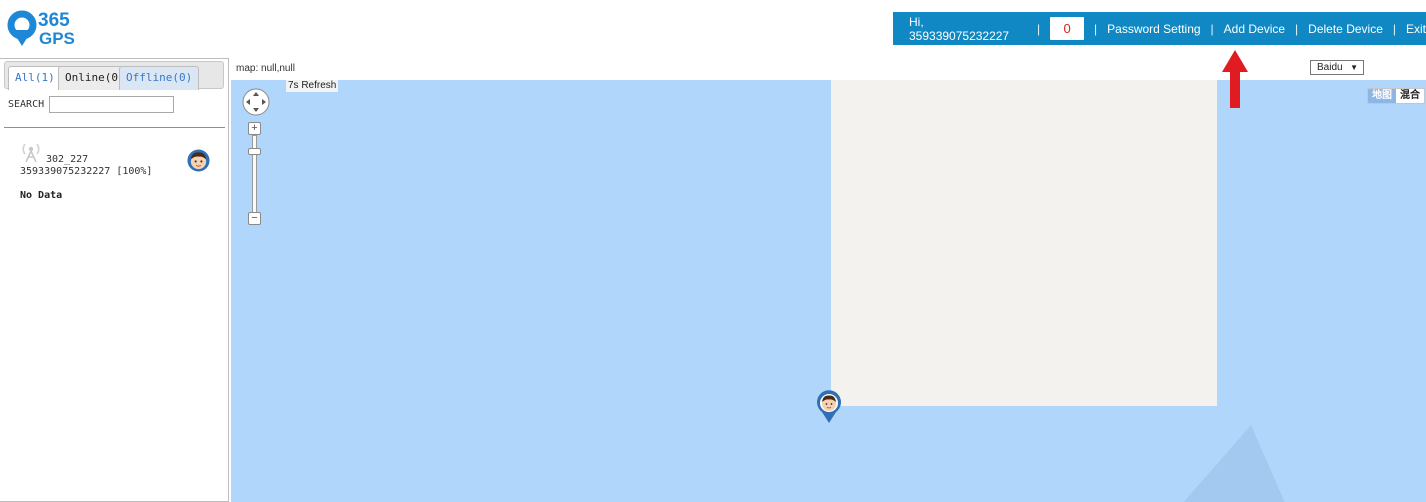 The height and width of the screenshot is (502, 1426). Describe the element at coordinates (31, 153) in the screenshot. I see `signal-tower-icon` at that location.